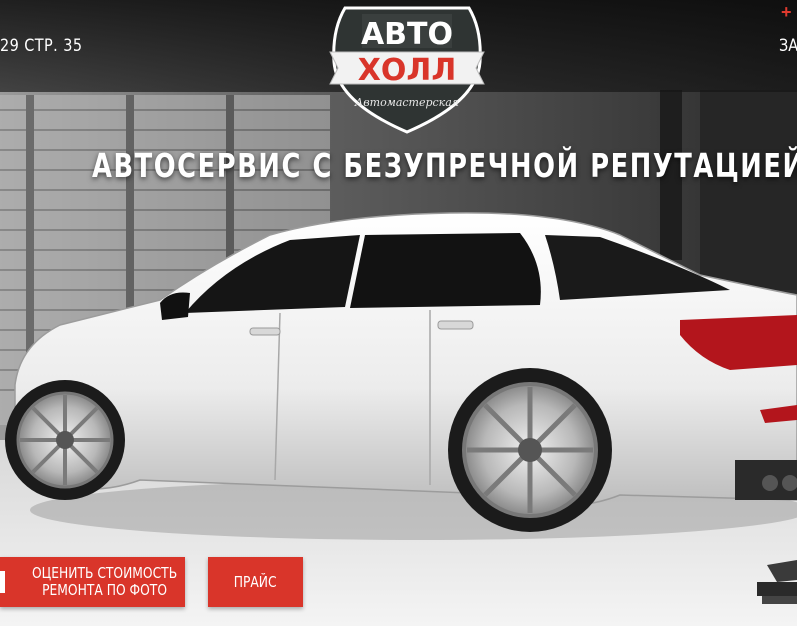 This screenshot has width=797, height=626. I want to click on hero-headline: АВТОСЕРВИС С БЕЗУПРЕЧНОЙ РЕПУТАЦИЕЙ, so click(444, 165).